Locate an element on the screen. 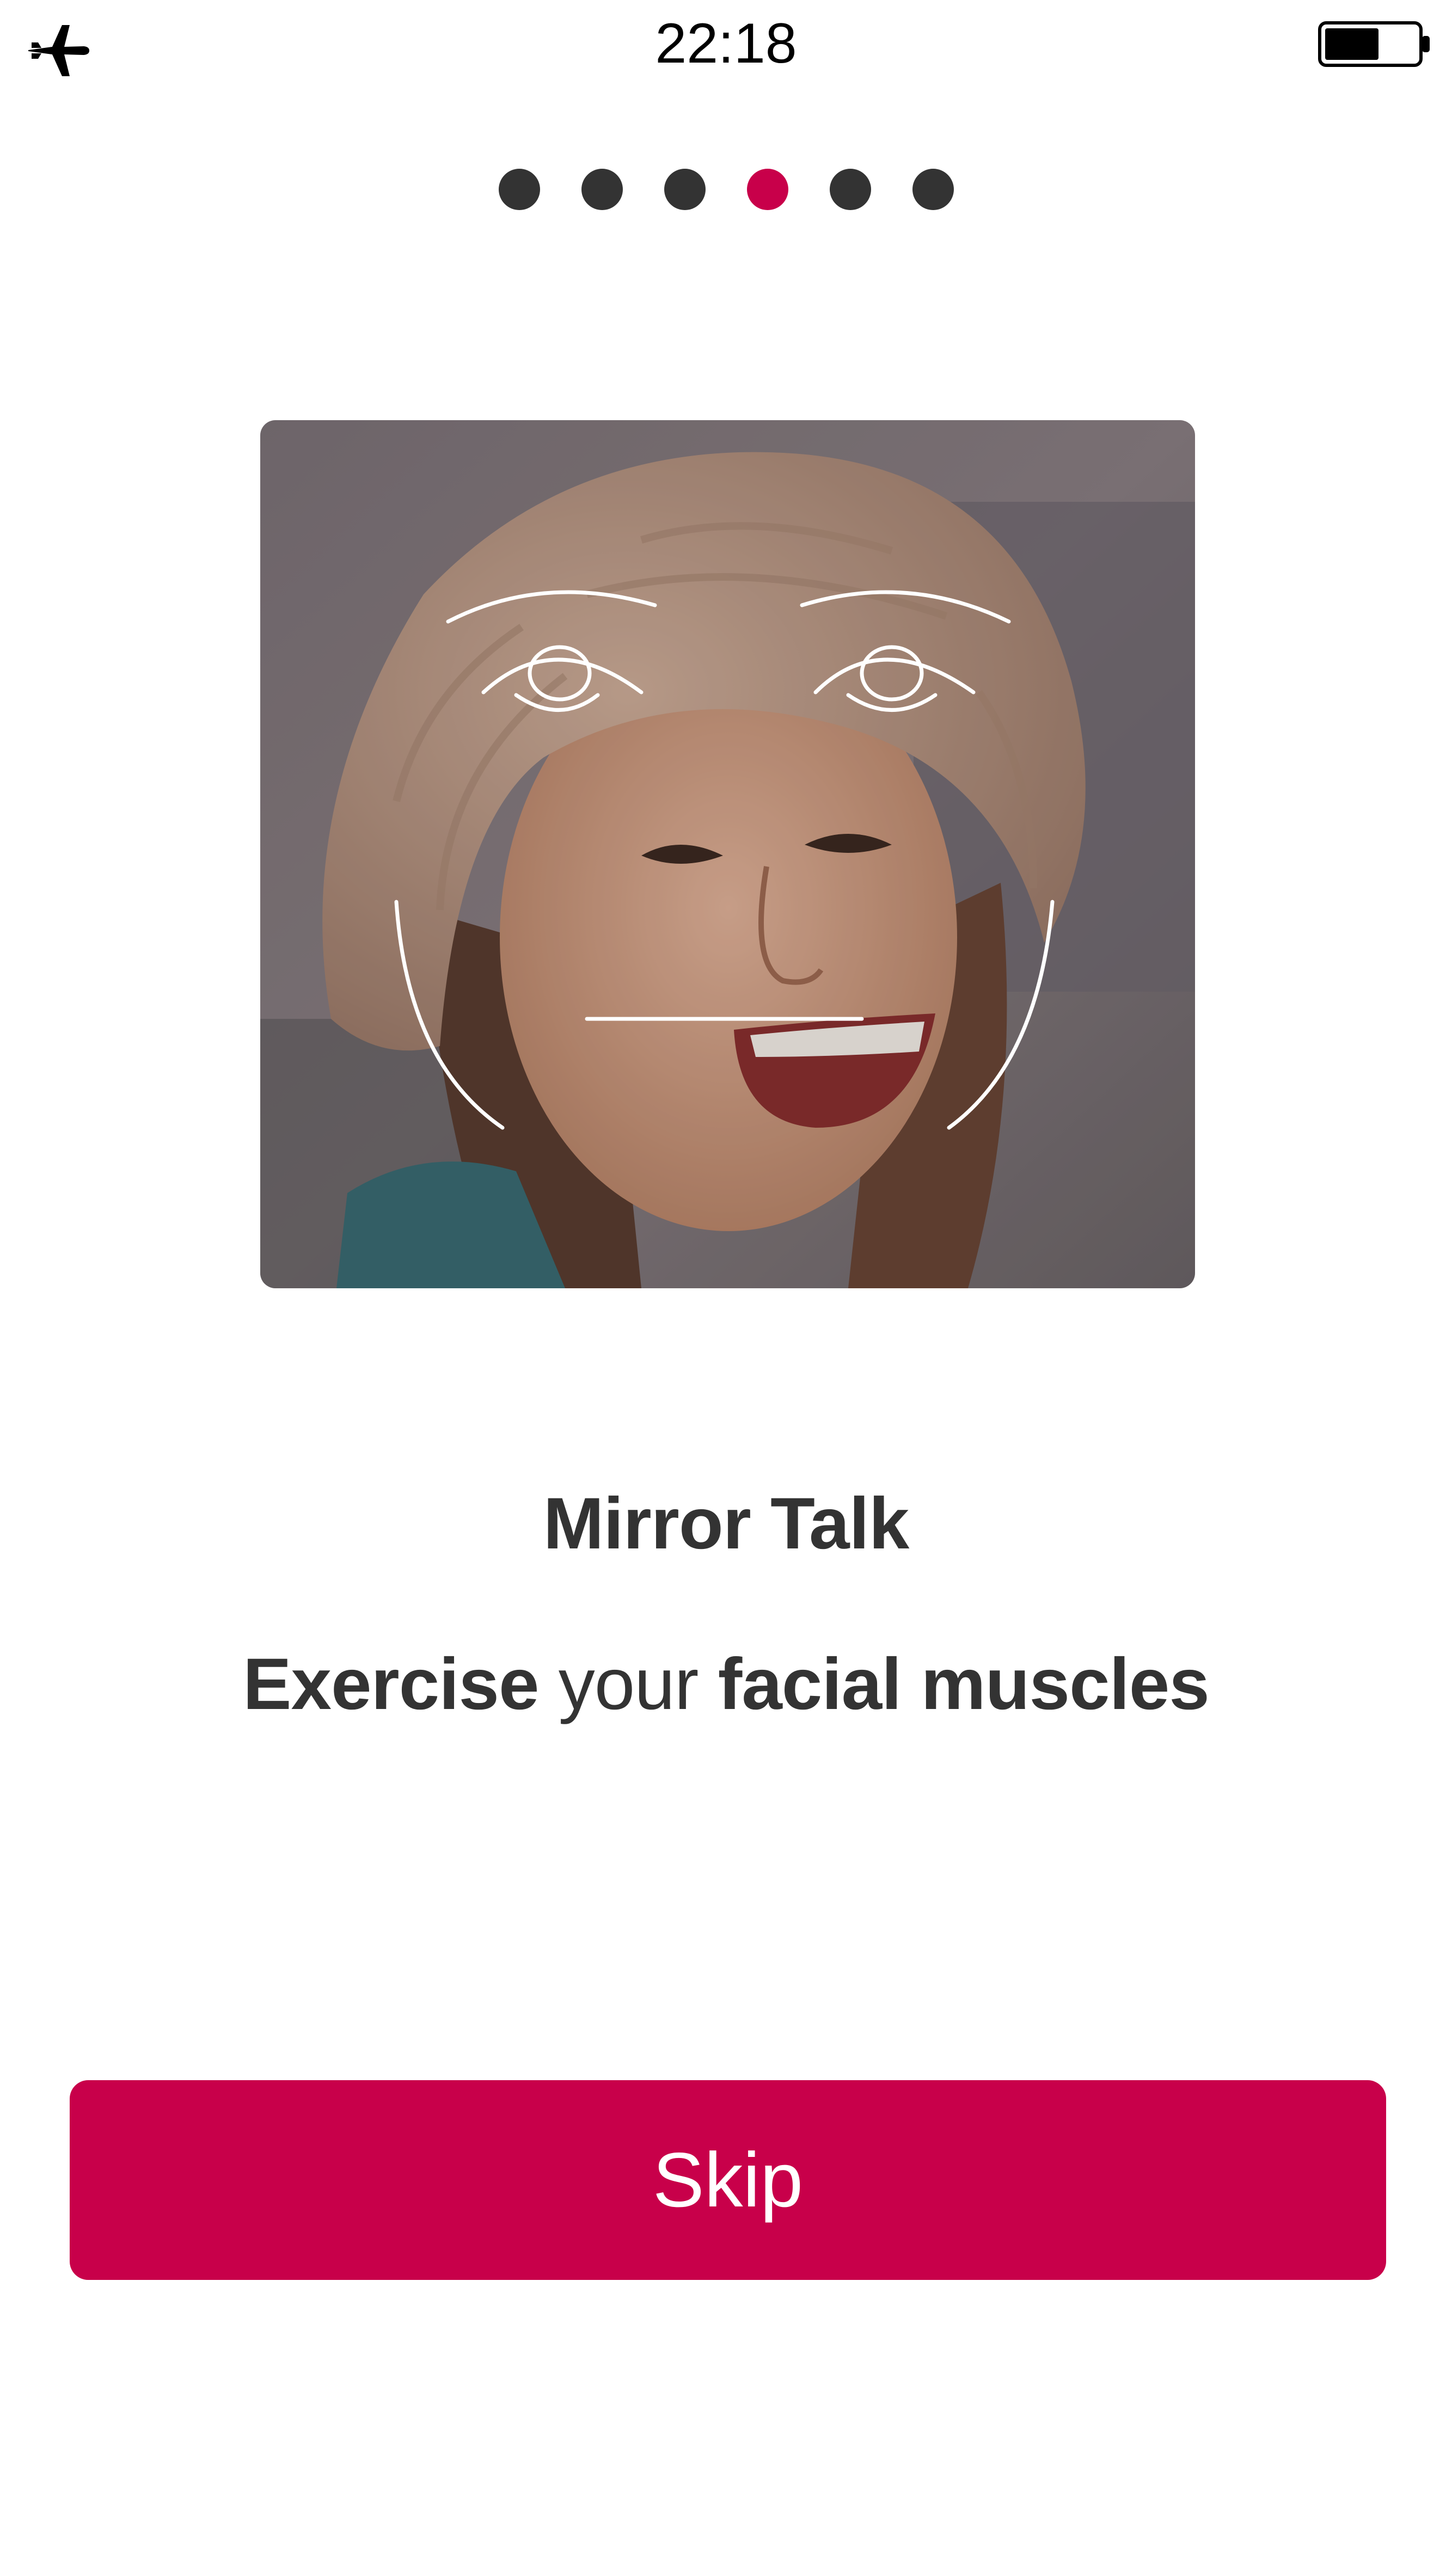 The image size is (1452, 2576). subtitle-part-your: your is located at coordinates (628, 1684).